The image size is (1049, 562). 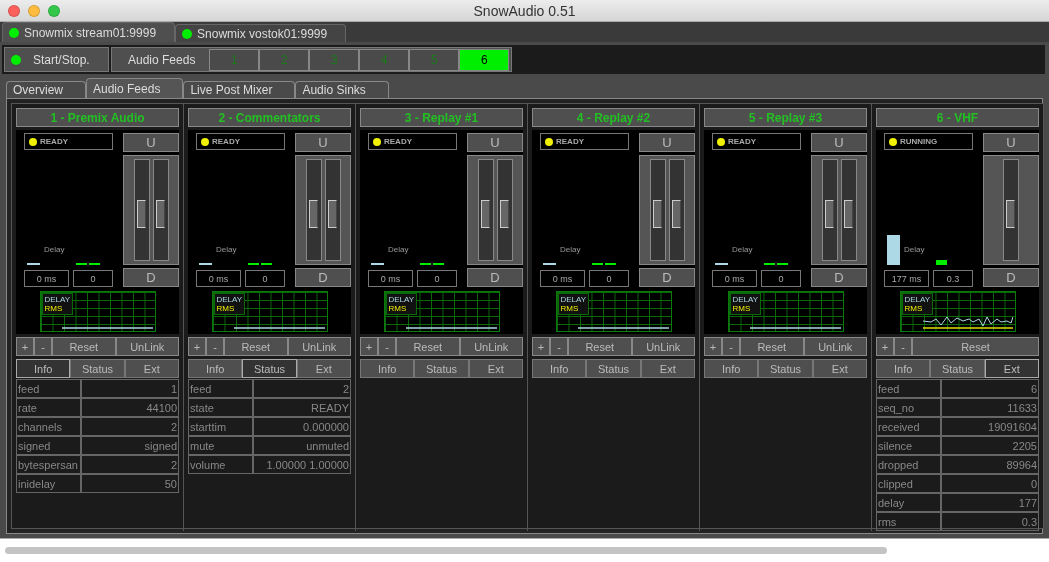 What do you see at coordinates (446, 550) in the screenshot?
I see `scrollbar-thumb` at bounding box center [446, 550].